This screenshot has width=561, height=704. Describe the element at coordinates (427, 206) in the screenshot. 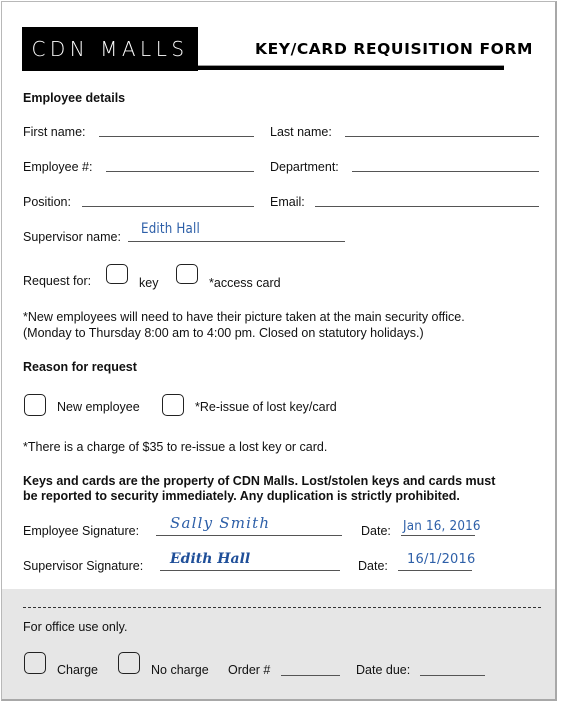

I see `email-field` at that location.